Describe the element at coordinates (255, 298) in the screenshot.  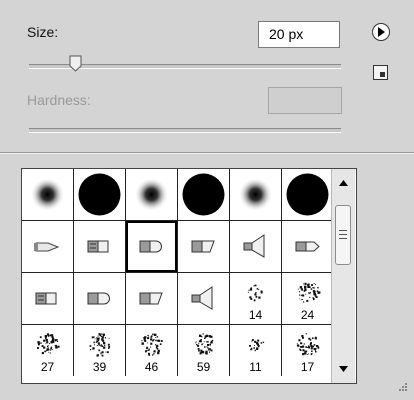
I see `brush-preset-item: 14` at that location.